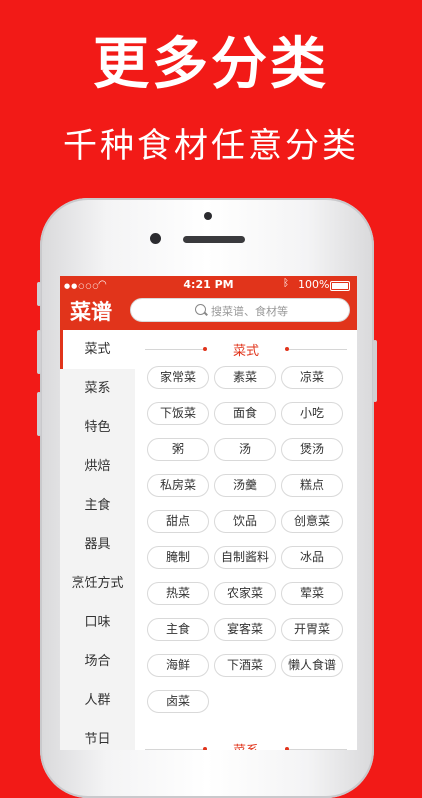 This screenshot has width=422, height=798. What do you see at coordinates (178, 629) in the screenshot?
I see `category-tag: 主食` at bounding box center [178, 629].